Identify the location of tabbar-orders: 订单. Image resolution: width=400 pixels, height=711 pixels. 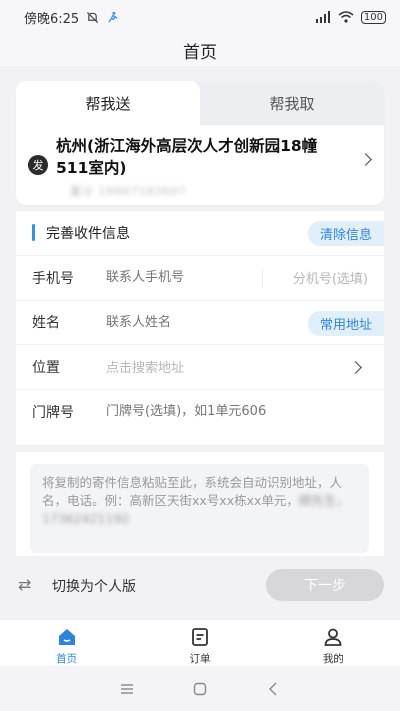
(199, 643).